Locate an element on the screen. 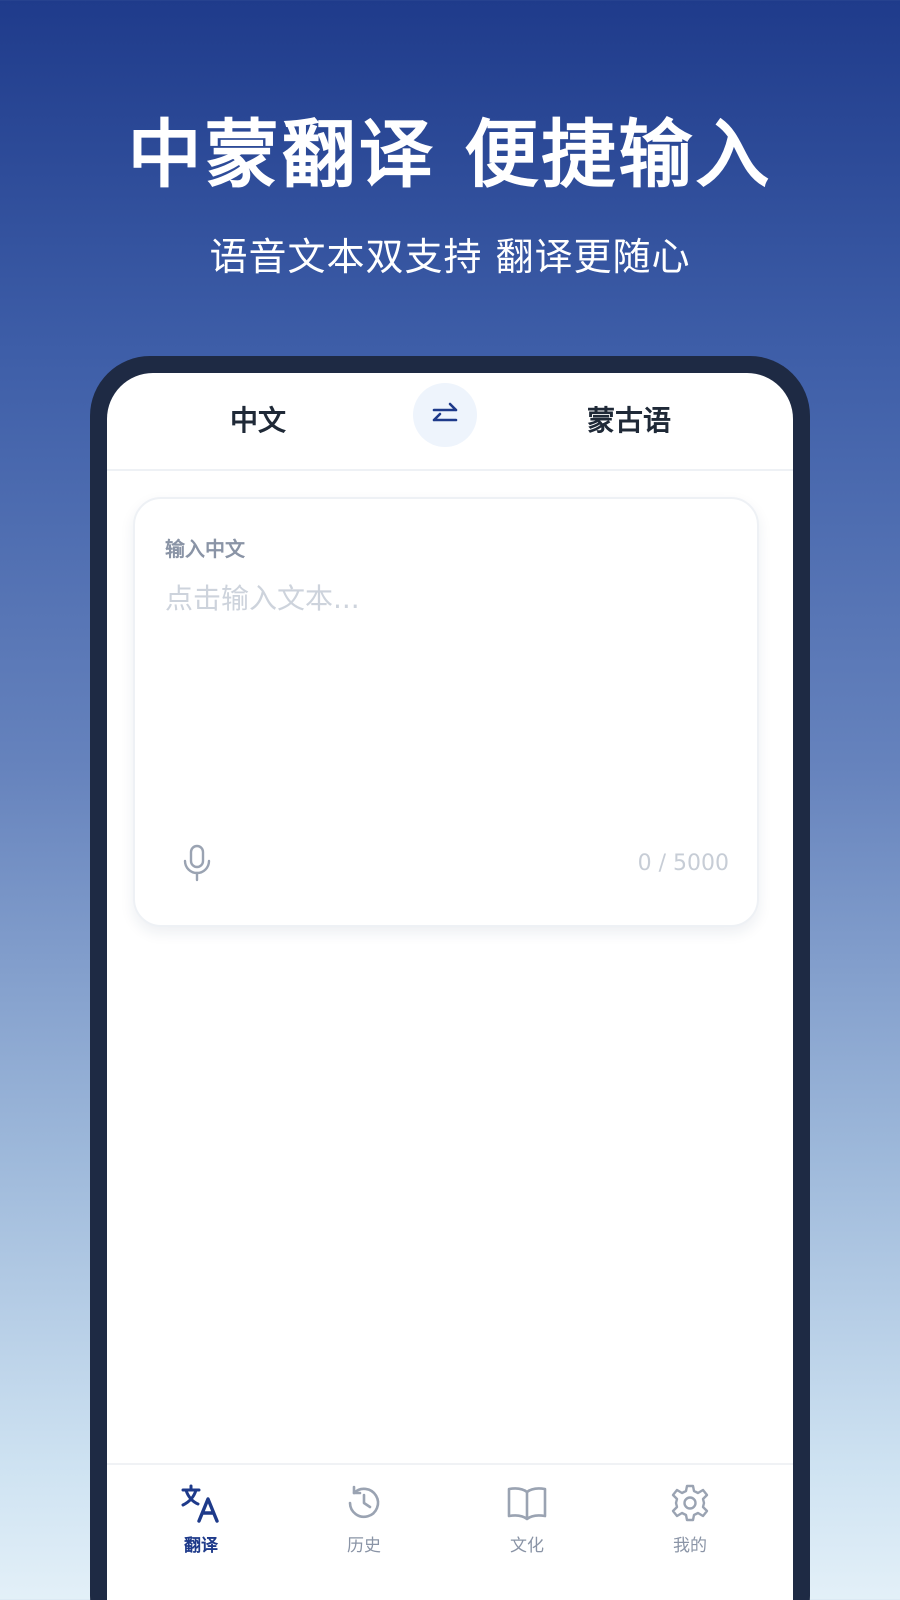  swap-arrows-icon is located at coordinates (445, 412).